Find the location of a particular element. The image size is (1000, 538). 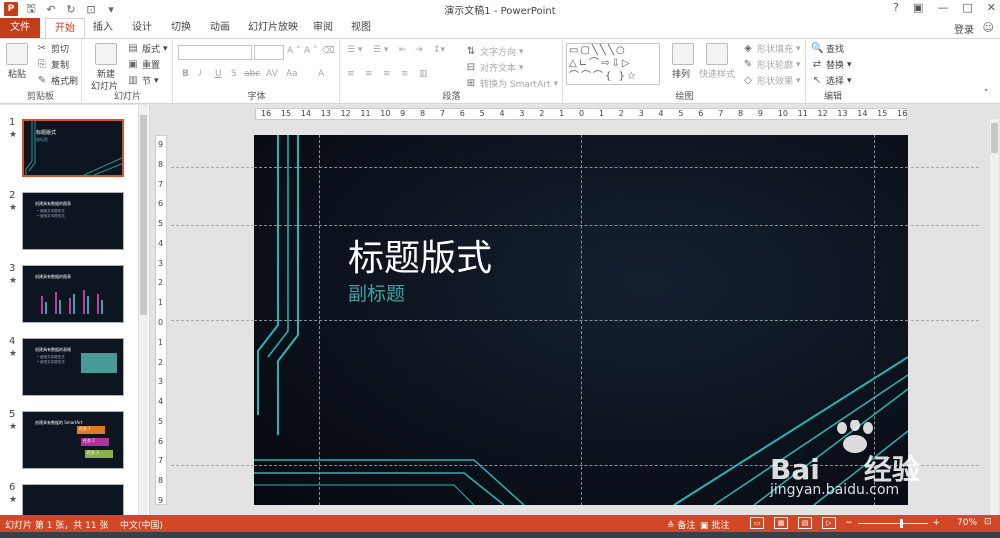

shapes-gallery: ▭▢╲╲╲○ △∟⌒⇨⇩▷ ⌒⌒⌒{ }☆ is located at coordinates (613, 64).